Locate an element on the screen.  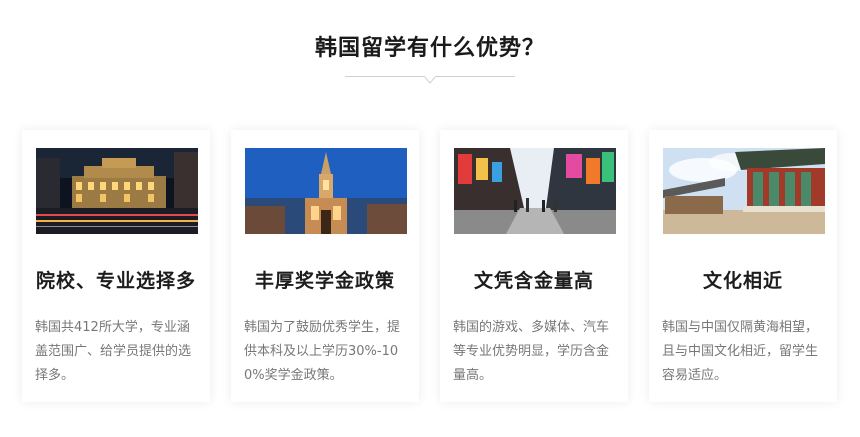
shopping-street-photo is located at coordinates (535, 191).